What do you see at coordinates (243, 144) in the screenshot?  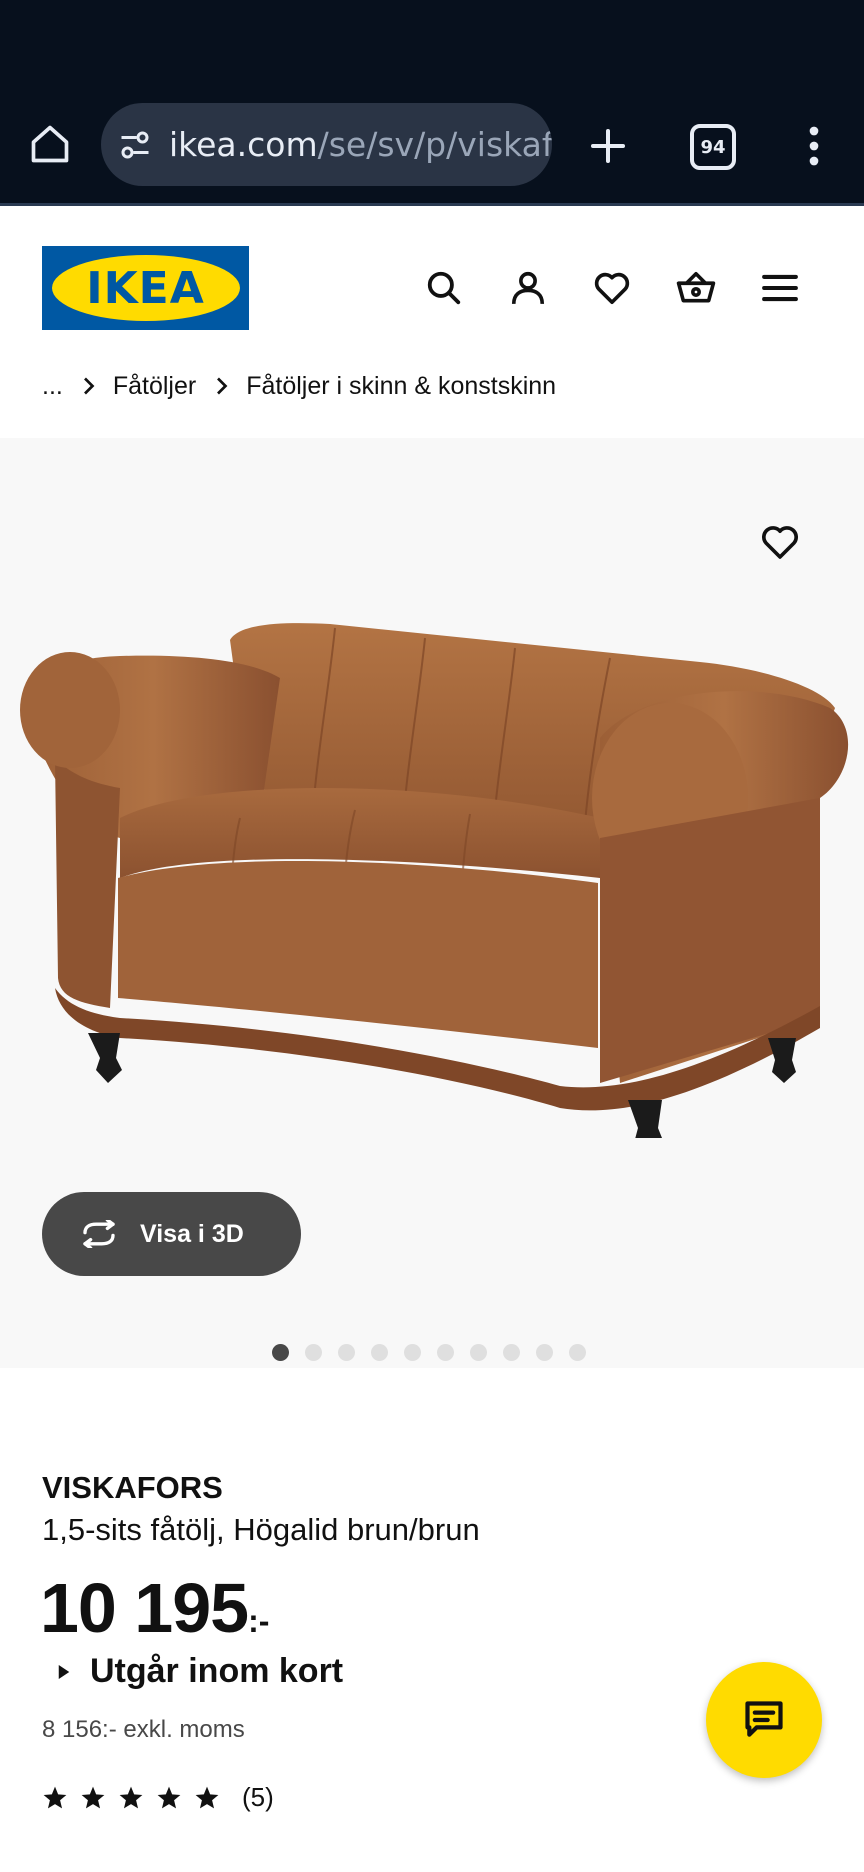 I see `url-host: ikea.com` at bounding box center [243, 144].